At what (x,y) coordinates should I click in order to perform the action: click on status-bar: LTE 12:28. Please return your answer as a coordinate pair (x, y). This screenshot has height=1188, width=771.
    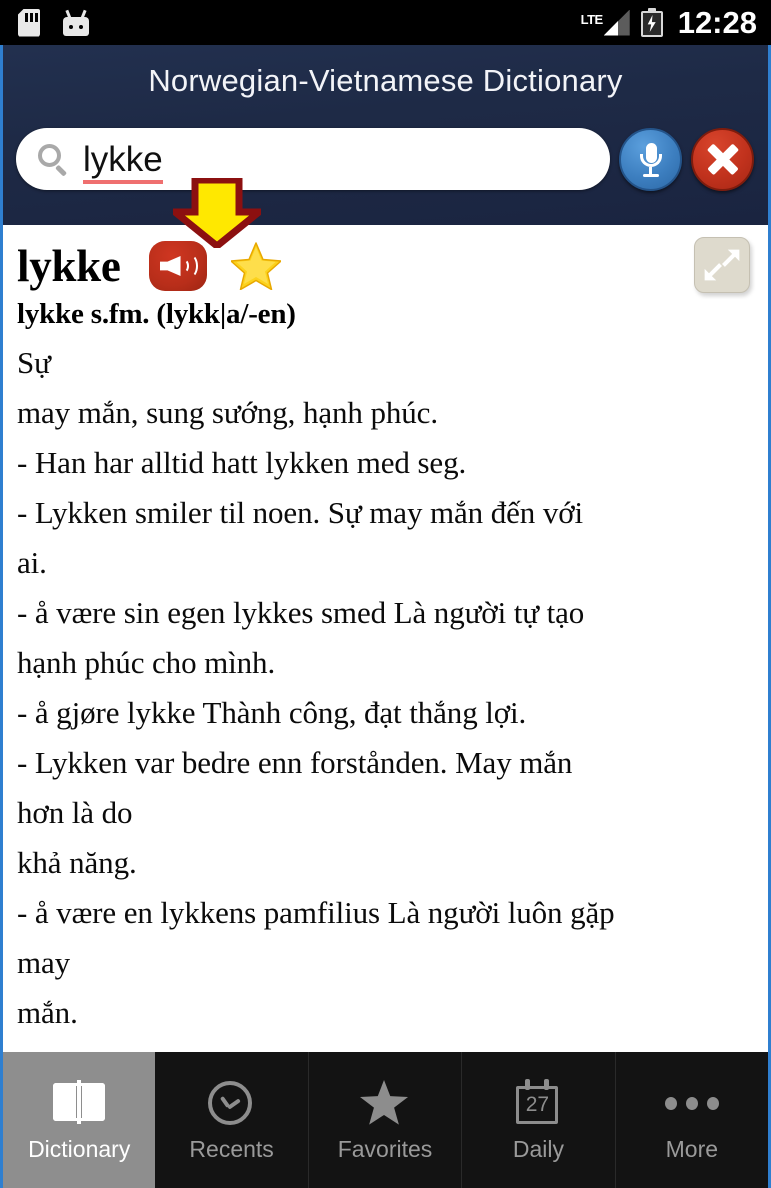
    Looking at the image, I should click on (385, 22).